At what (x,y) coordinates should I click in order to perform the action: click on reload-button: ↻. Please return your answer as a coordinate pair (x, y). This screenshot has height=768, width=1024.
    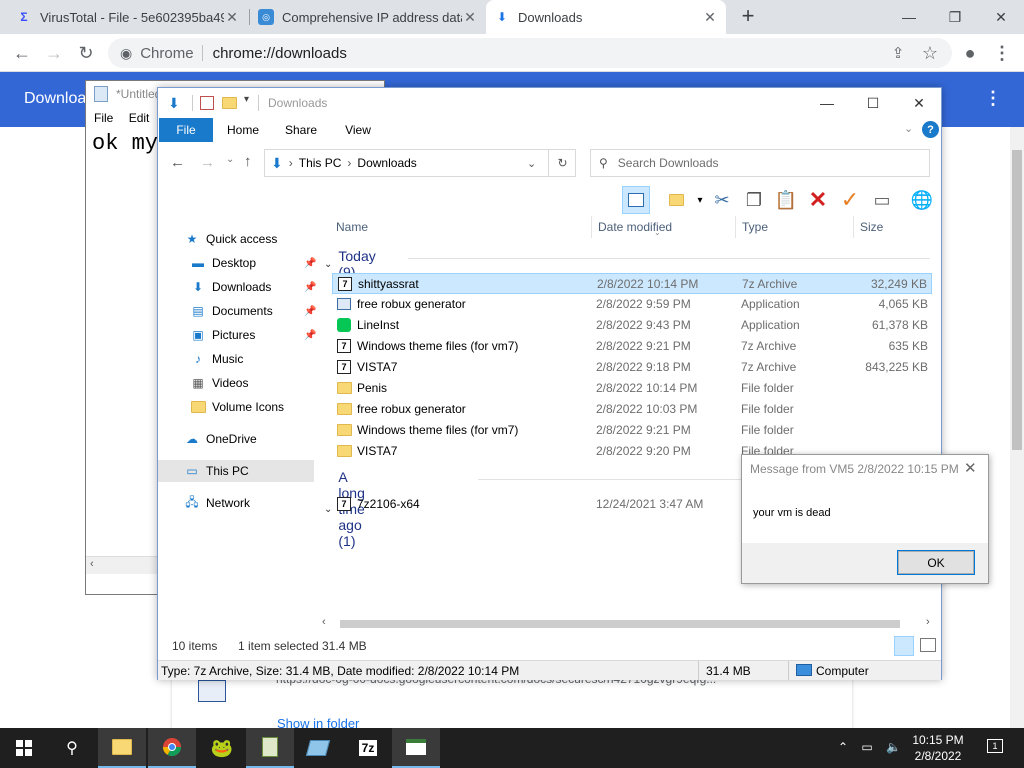
    Looking at the image, I should click on (86, 53).